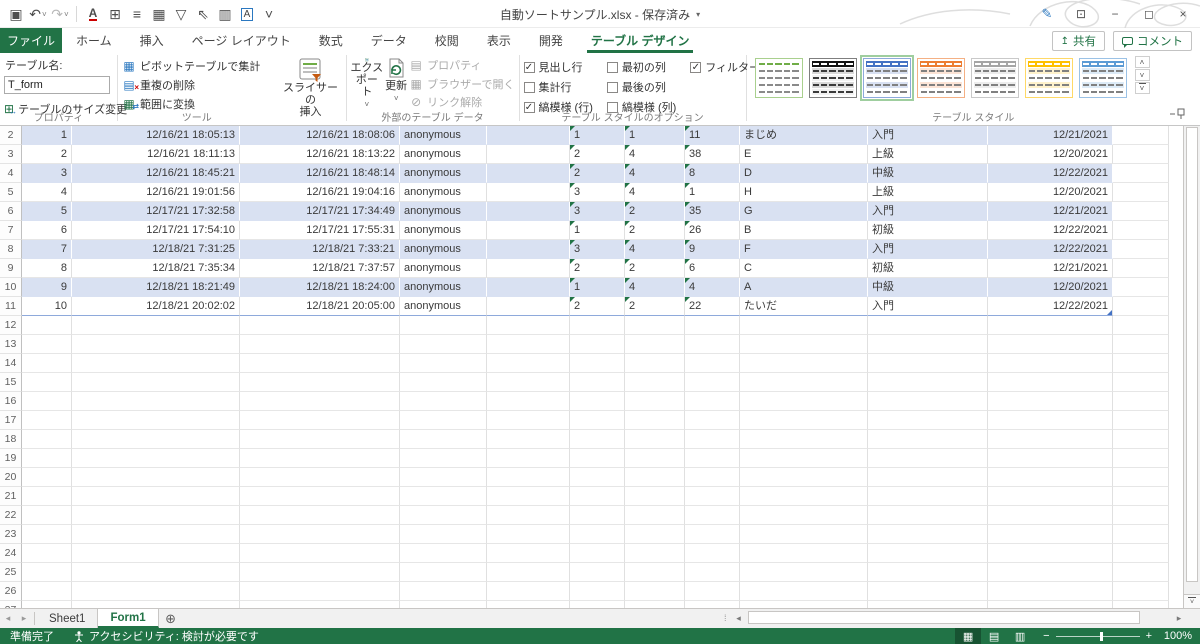  Describe the element at coordinates (197, 84) in the screenshot. I see `remove-duplicates-button: ▤ × 重複の削除` at that location.